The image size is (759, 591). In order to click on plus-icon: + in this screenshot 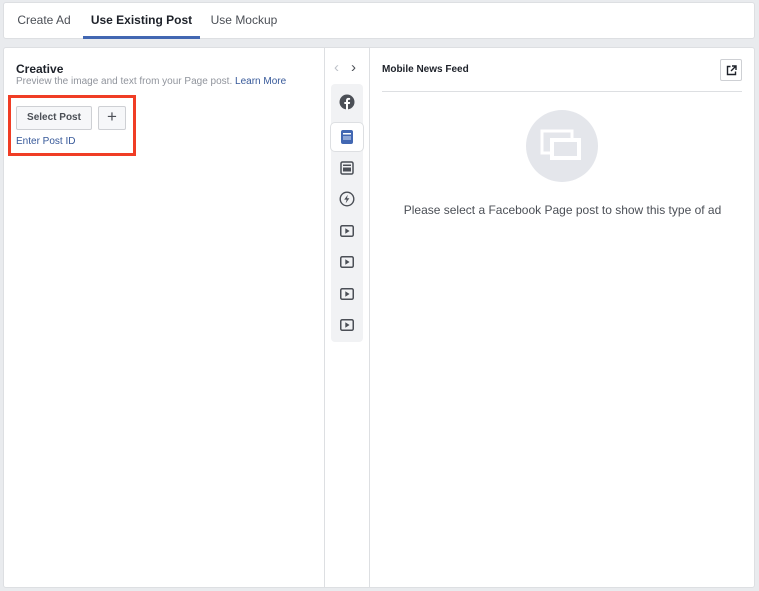, I will do `click(112, 116)`.